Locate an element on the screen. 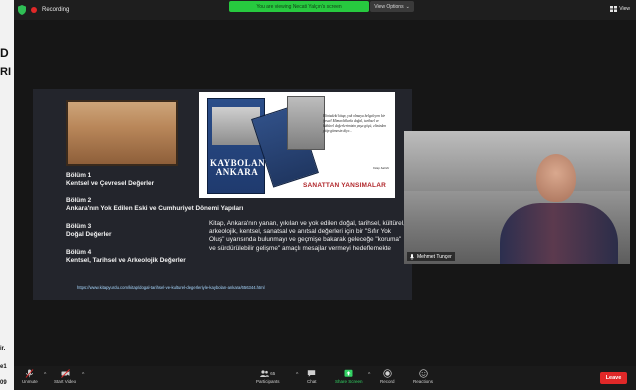 The height and width of the screenshot is (390, 636). share-screen-label: Share Screen is located at coordinates (349, 381).